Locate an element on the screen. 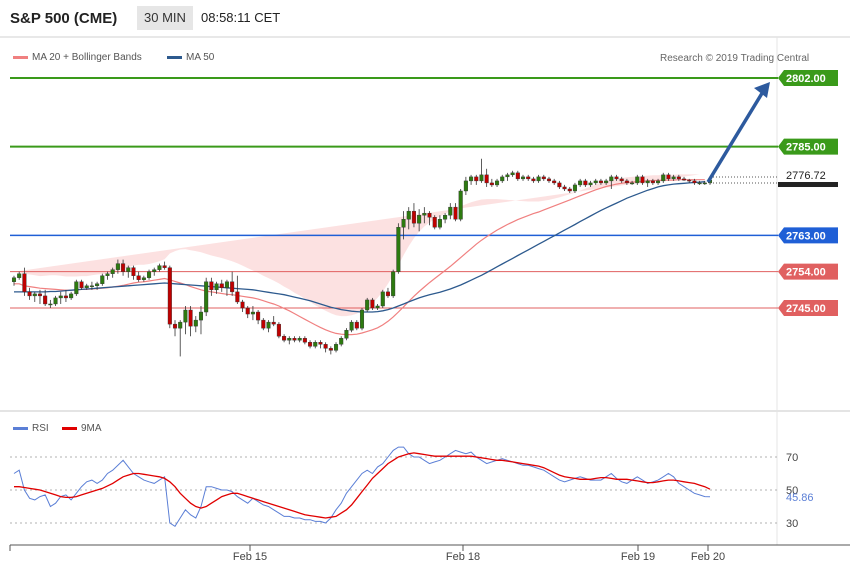 The height and width of the screenshot is (576, 850). level-label-3: 2754.00 is located at coordinates (806, 273).